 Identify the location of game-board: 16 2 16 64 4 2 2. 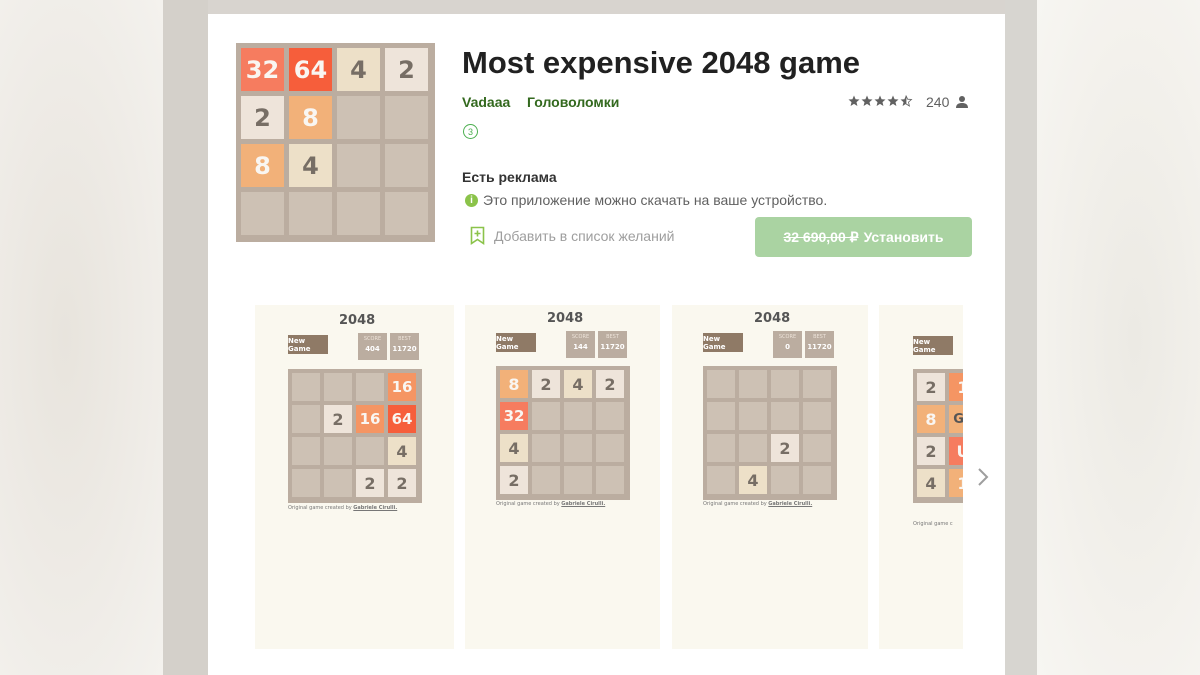
(355, 436).